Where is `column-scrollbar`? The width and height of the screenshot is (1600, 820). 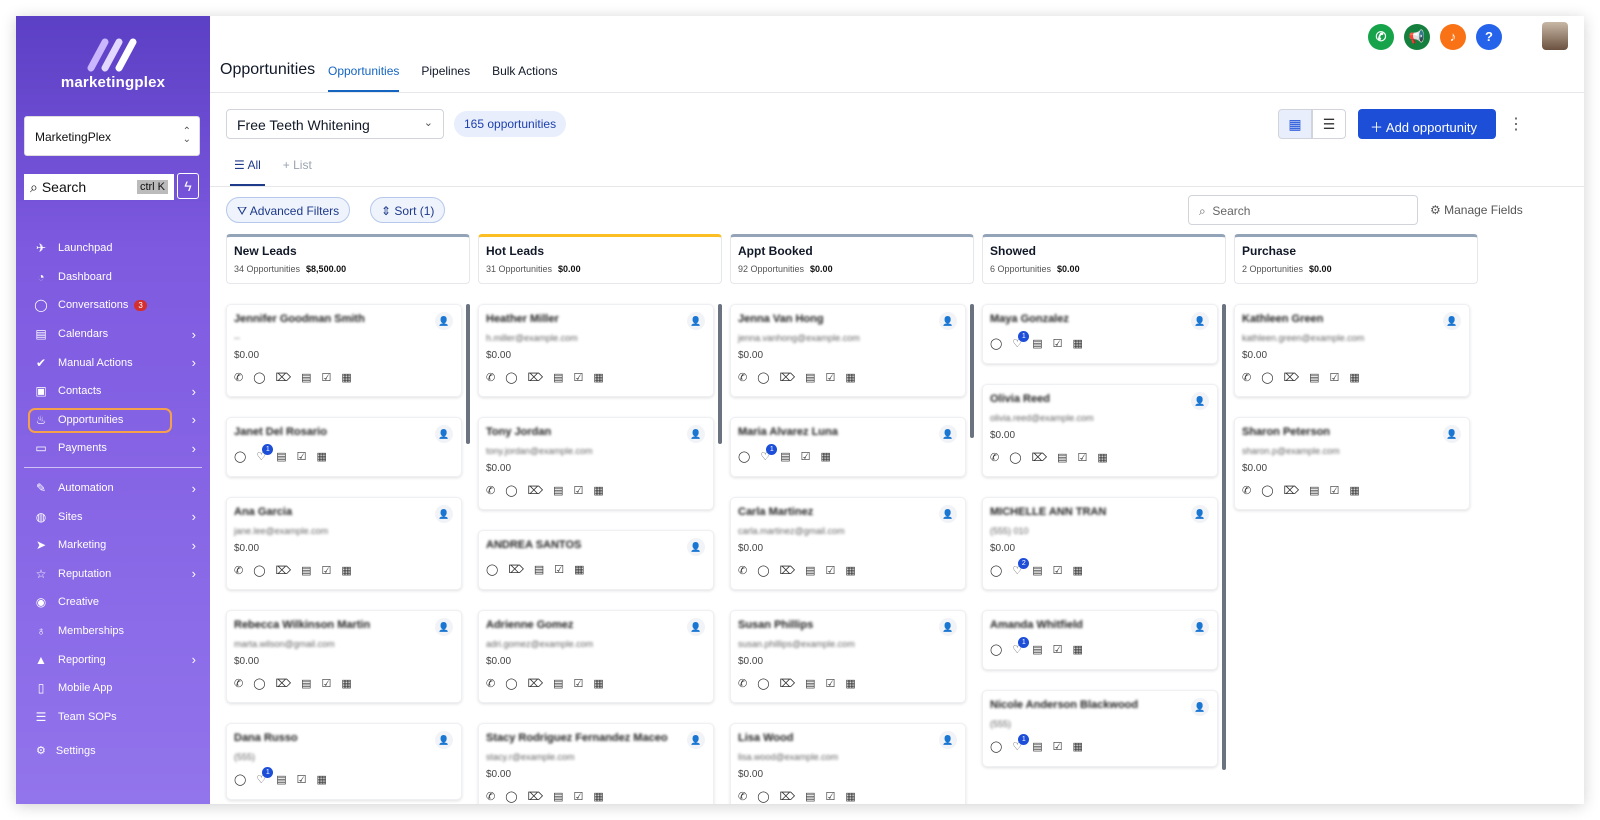 column-scrollbar is located at coordinates (1224, 537).